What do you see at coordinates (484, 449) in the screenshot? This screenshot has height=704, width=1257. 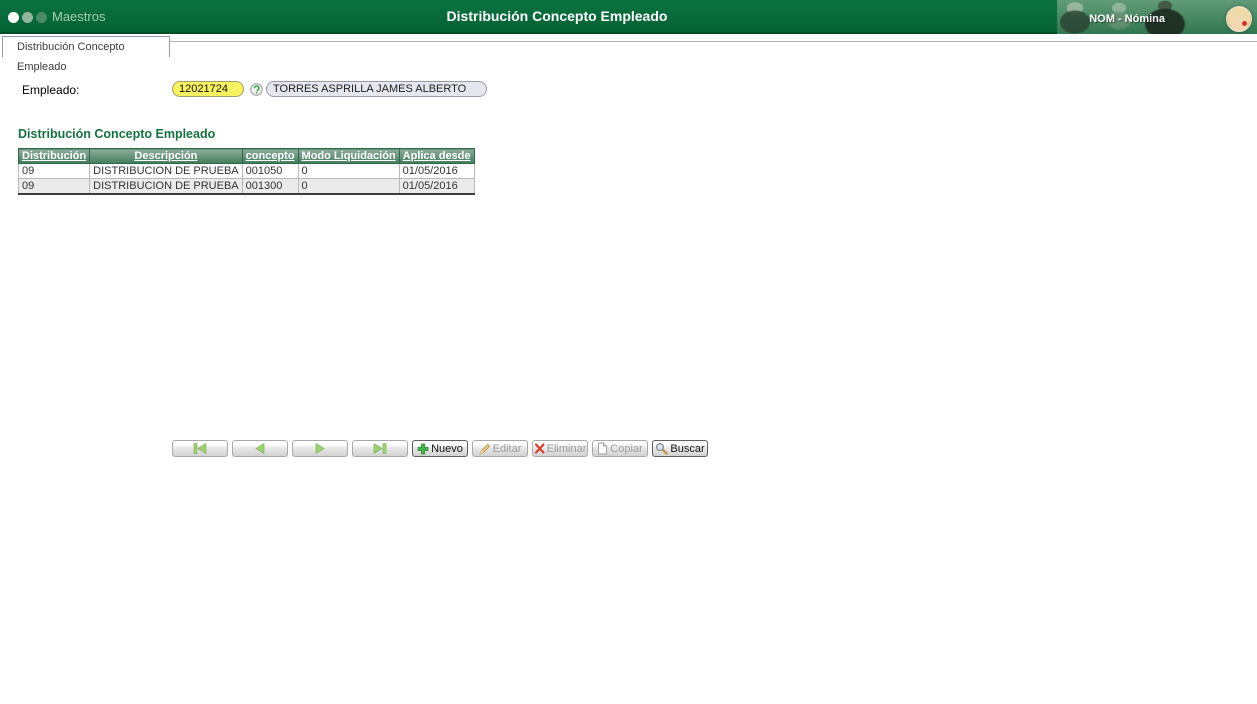 I see `pencil-icon` at bounding box center [484, 449].